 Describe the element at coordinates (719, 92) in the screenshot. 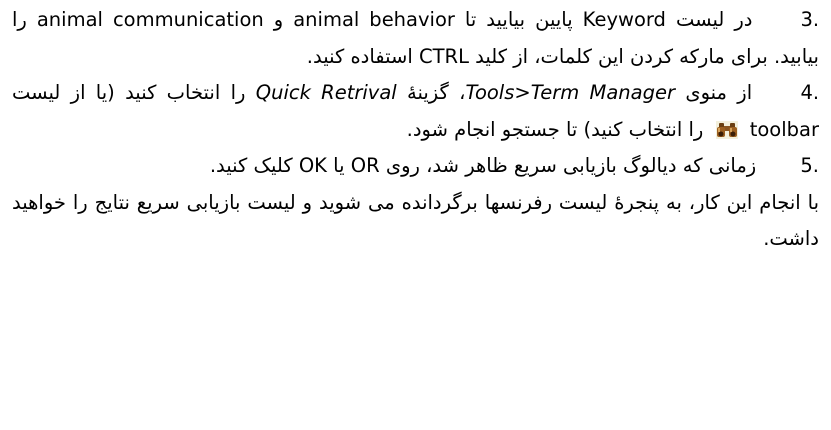

I see `step-text: از منوی` at that location.